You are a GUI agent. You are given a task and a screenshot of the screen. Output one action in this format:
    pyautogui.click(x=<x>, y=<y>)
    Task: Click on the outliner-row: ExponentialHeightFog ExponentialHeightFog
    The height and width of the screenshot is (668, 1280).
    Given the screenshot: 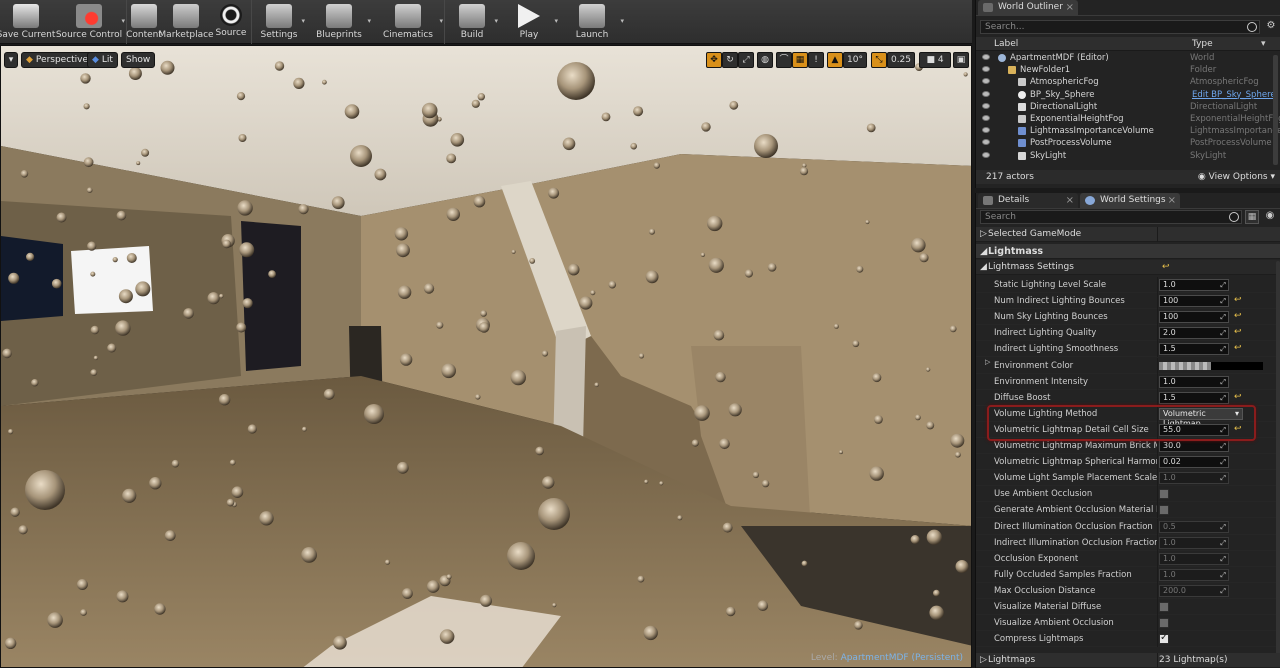 What is the action you would take?
    pyautogui.click(x=1128, y=119)
    